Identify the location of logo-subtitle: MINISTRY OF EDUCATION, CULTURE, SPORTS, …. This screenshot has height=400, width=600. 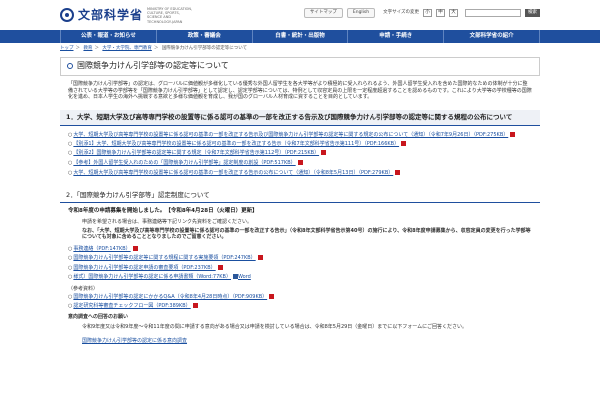
(170, 15).